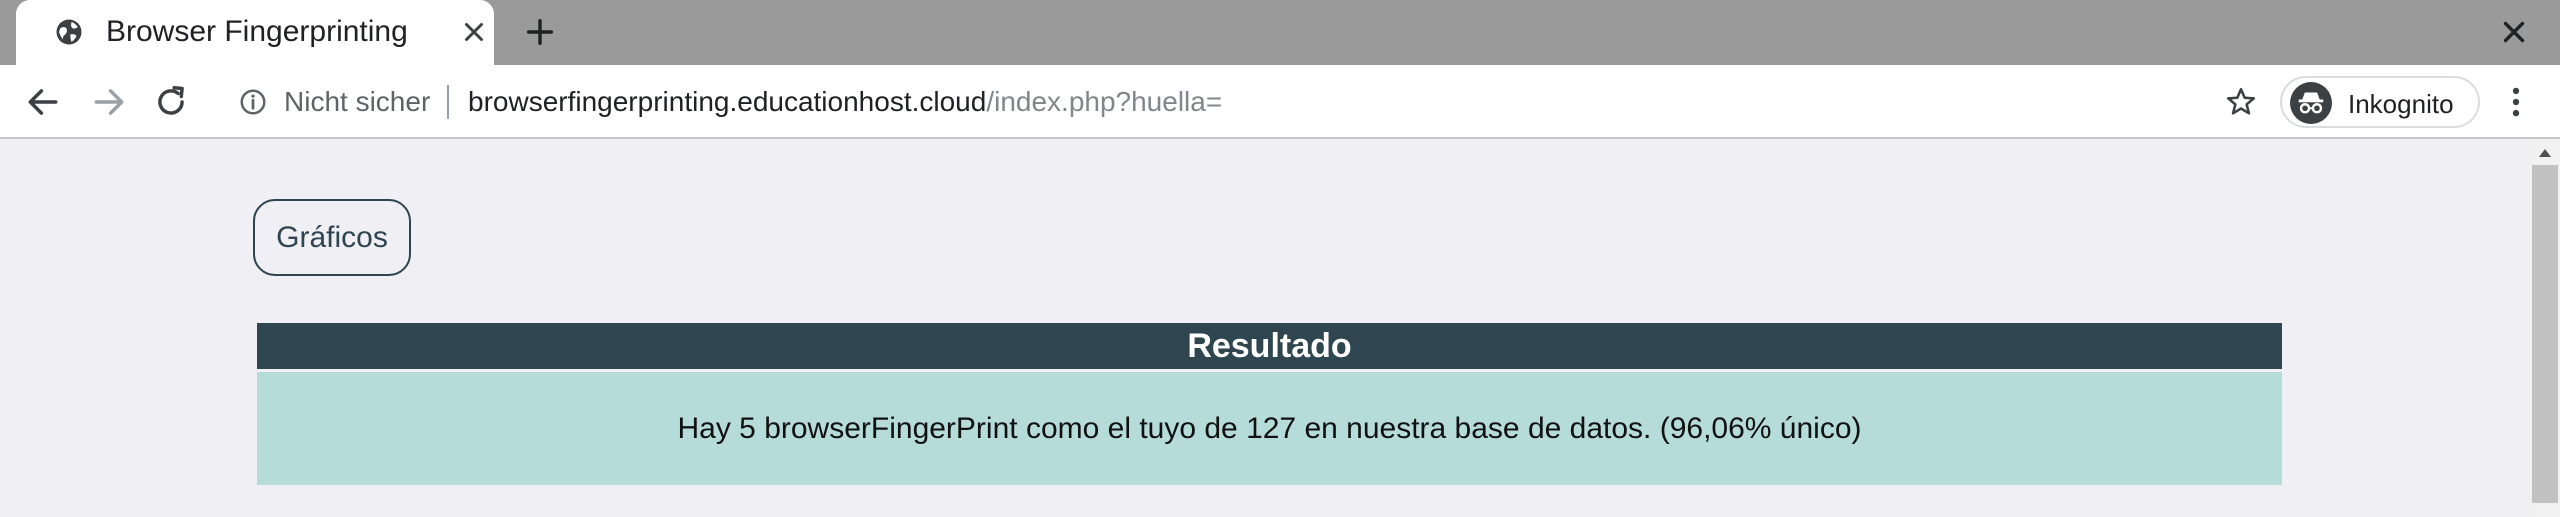 This screenshot has height=517, width=2560. I want to click on kebab-menu-icon, so click(2516, 102).